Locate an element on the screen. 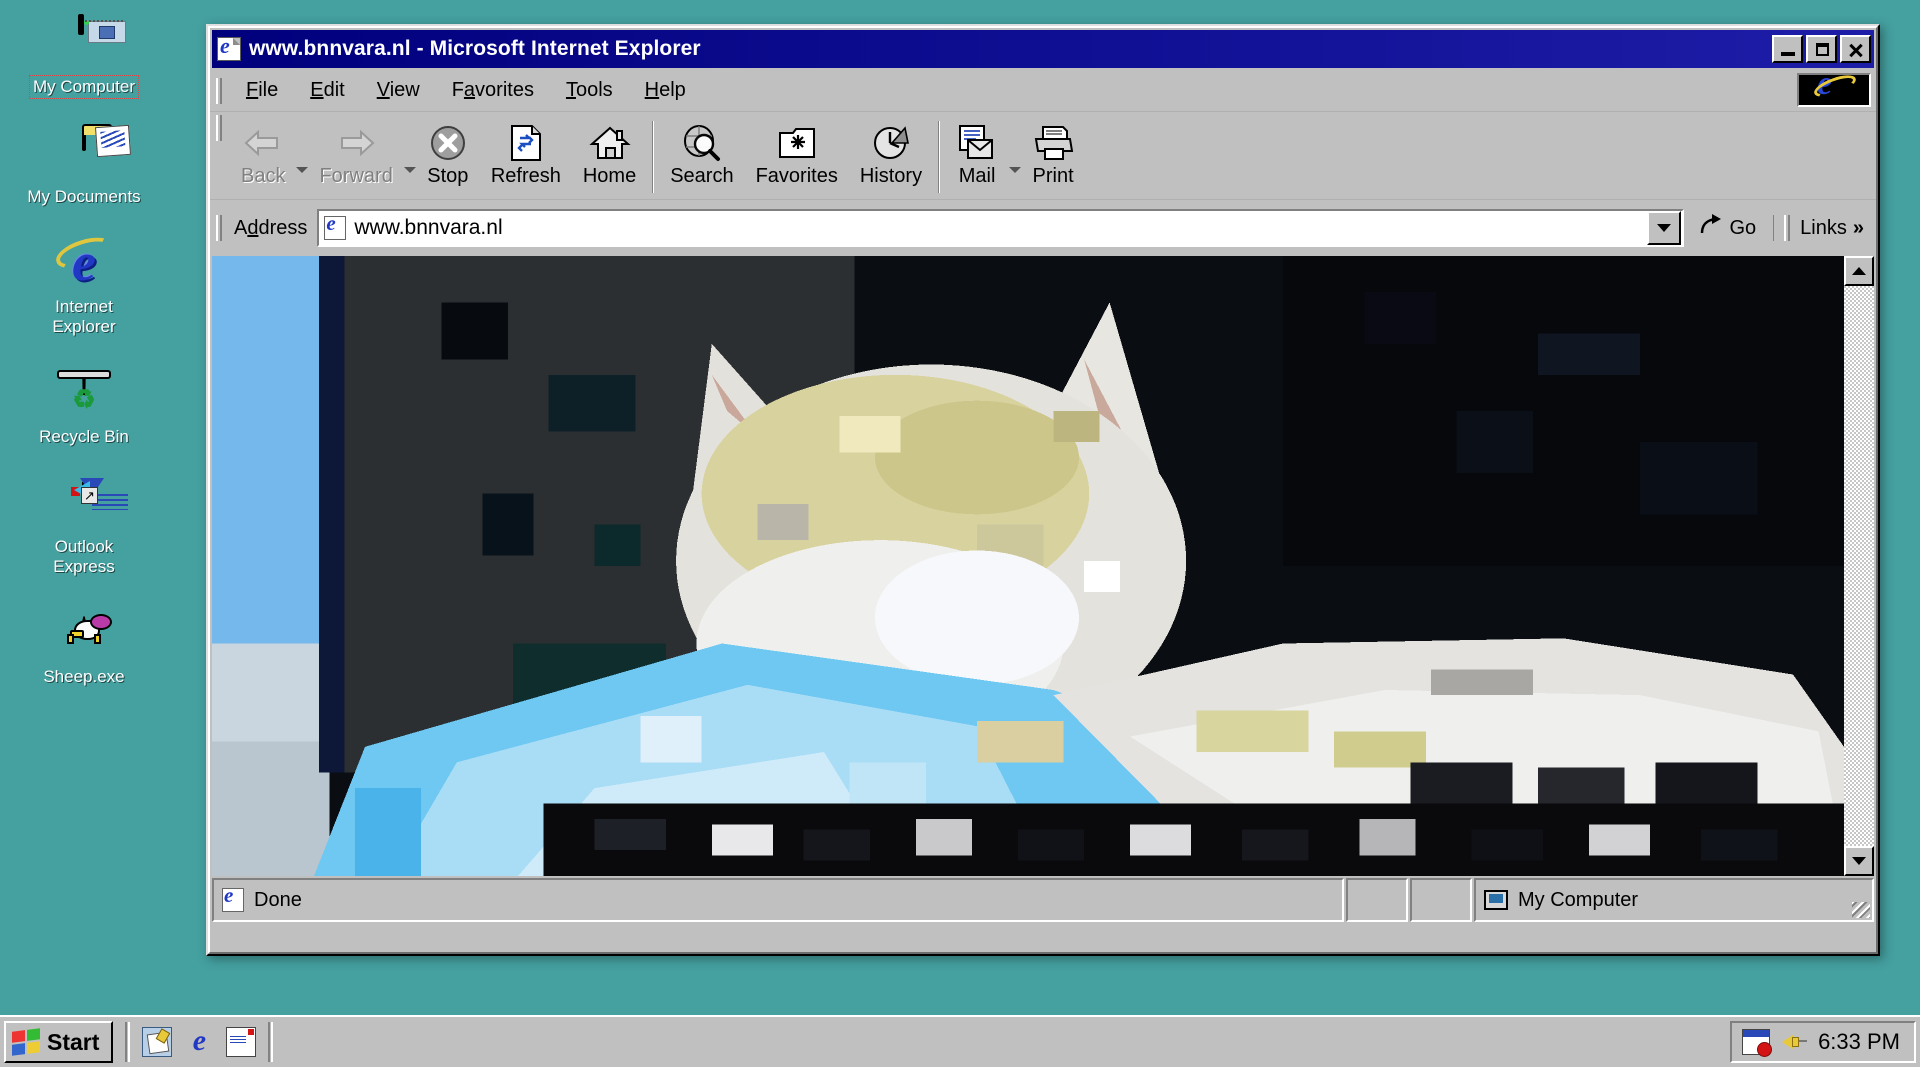 The width and height of the screenshot is (1920, 1067). desktop-icon-outlook-express: ↗ Outlook Express is located at coordinates (84, 524).